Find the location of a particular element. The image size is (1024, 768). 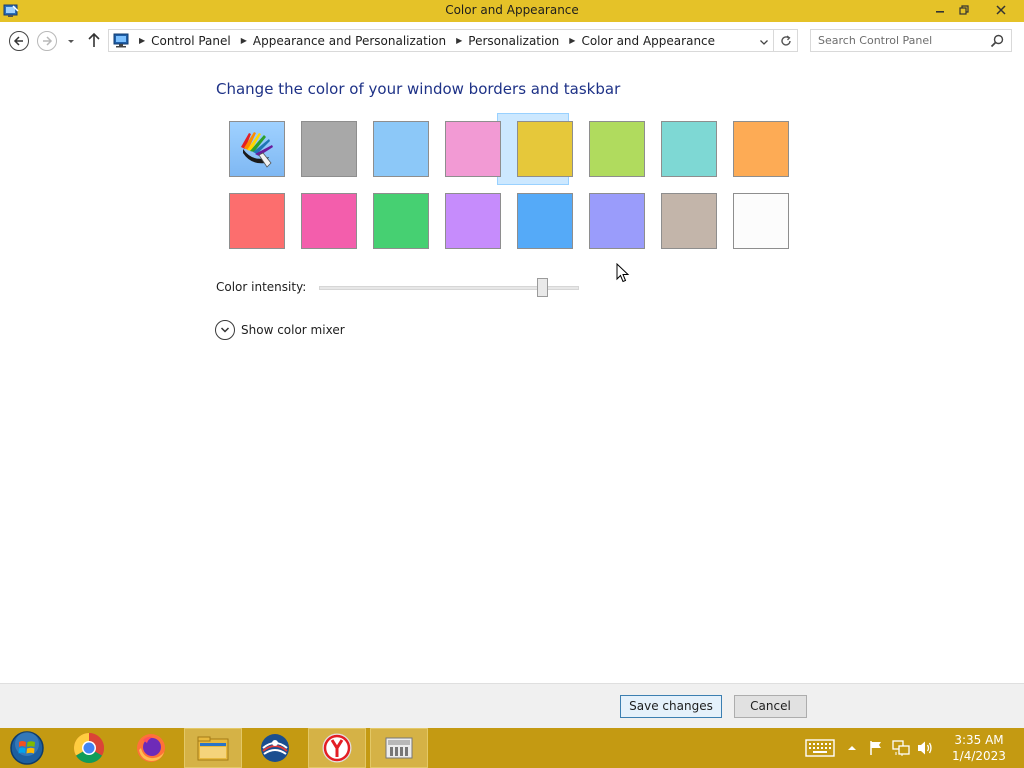

taskbar: 3:35 AM 1/4/2023 is located at coordinates (512, 748).